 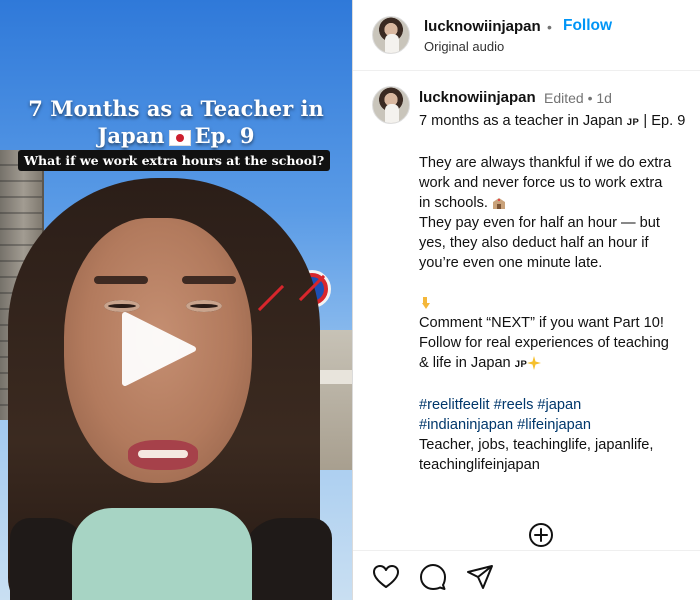 I want to click on hashtags: #reelitfeelit #reels #japan, so click(x=559, y=405).